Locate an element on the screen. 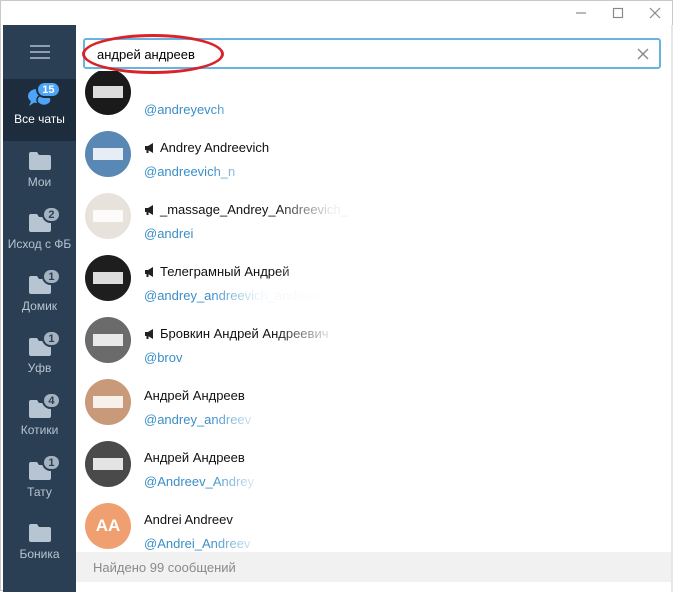  sidebar-folder-0: 15 Все чаты is located at coordinates (39, 110).